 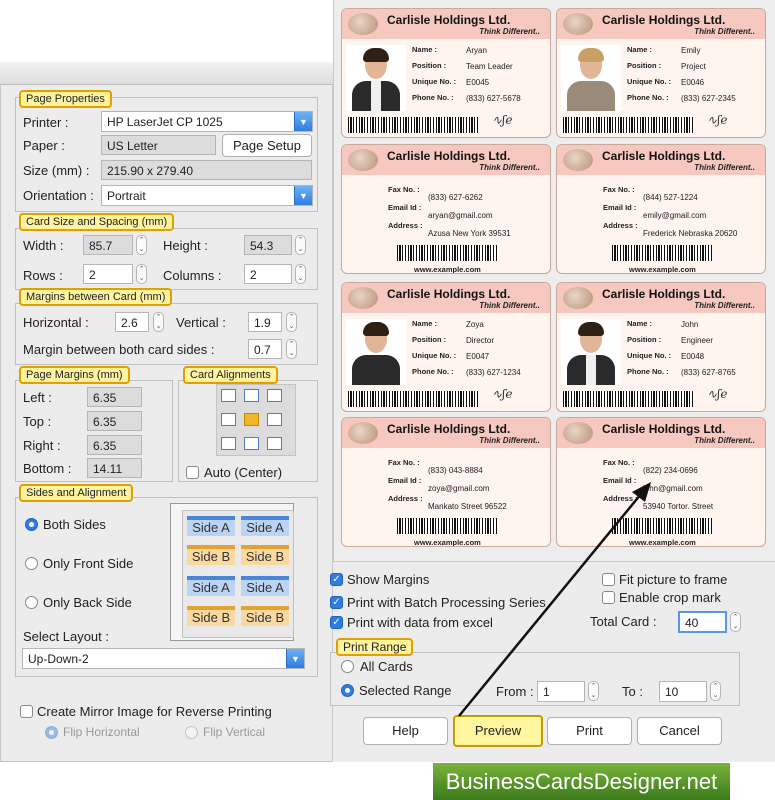 I want to click on align-middle-left-icon, so click(x=228, y=419).